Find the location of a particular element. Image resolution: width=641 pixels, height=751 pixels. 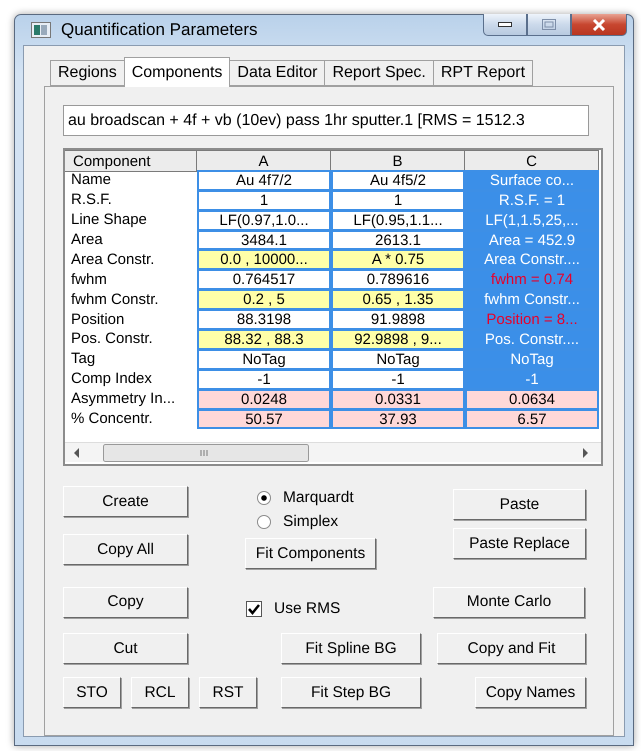

table-cell: 0.65 , 1.35 is located at coordinates (398, 299).